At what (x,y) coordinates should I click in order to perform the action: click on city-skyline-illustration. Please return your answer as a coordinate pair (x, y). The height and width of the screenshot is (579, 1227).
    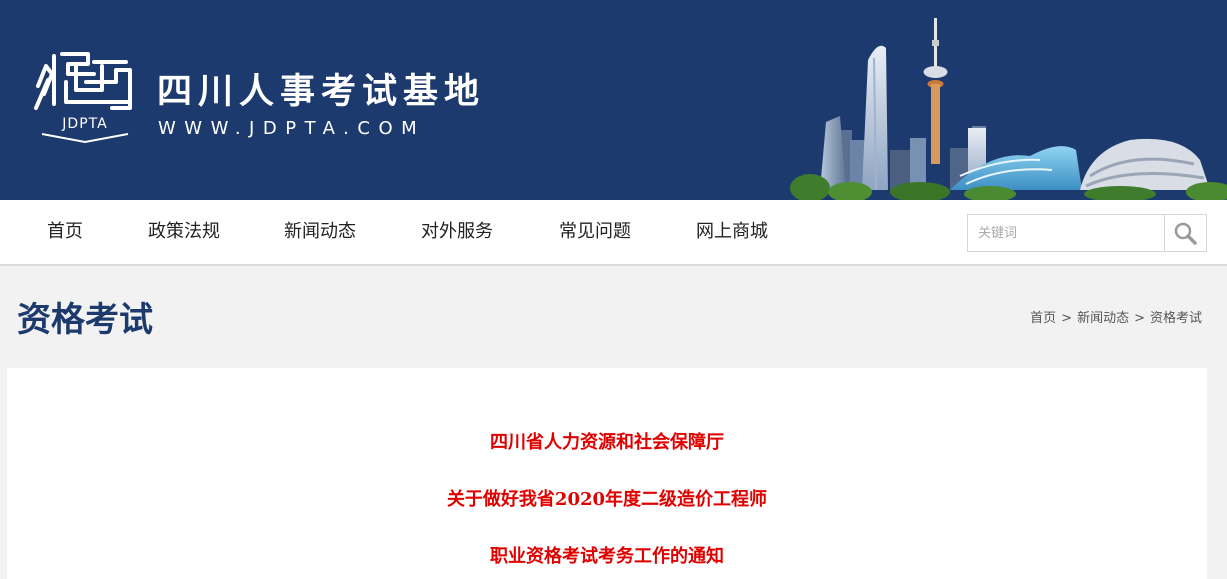
    Looking at the image, I should click on (1008, 109).